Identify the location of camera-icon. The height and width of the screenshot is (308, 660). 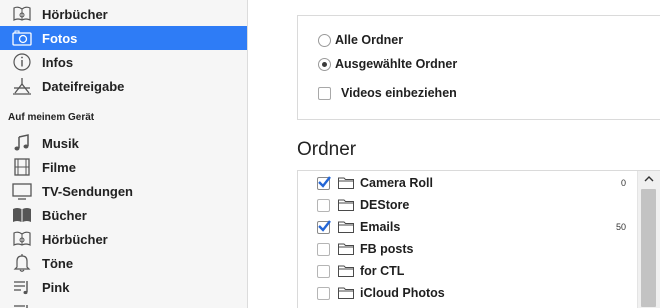
(22, 38).